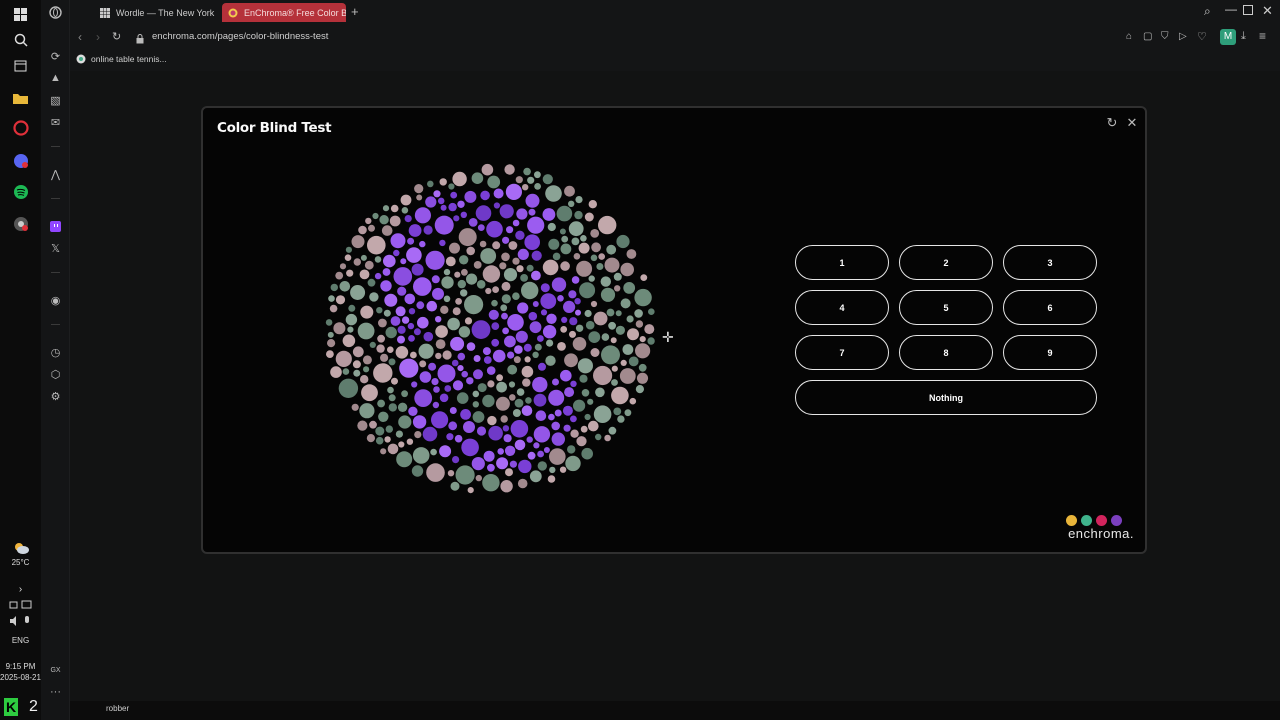 The image size is (1280, 720). I want to click on refresh-panel-icon: ⟳, so click(55, 56).